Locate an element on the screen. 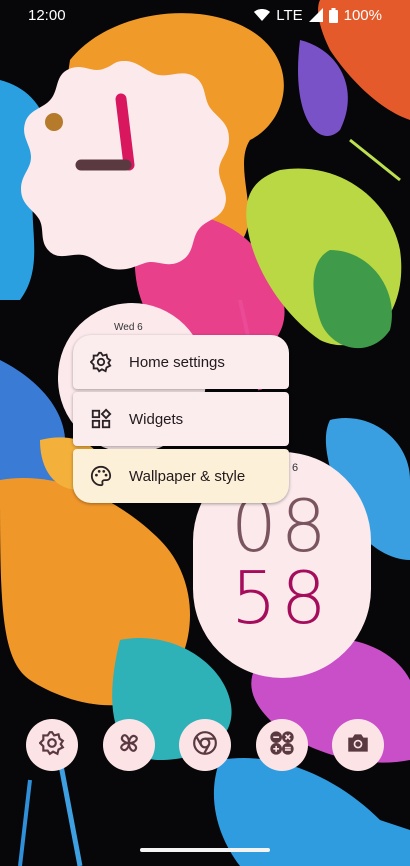 The image size is (410, 866). status-time: 12:00 is located at coordinates (47, 15).